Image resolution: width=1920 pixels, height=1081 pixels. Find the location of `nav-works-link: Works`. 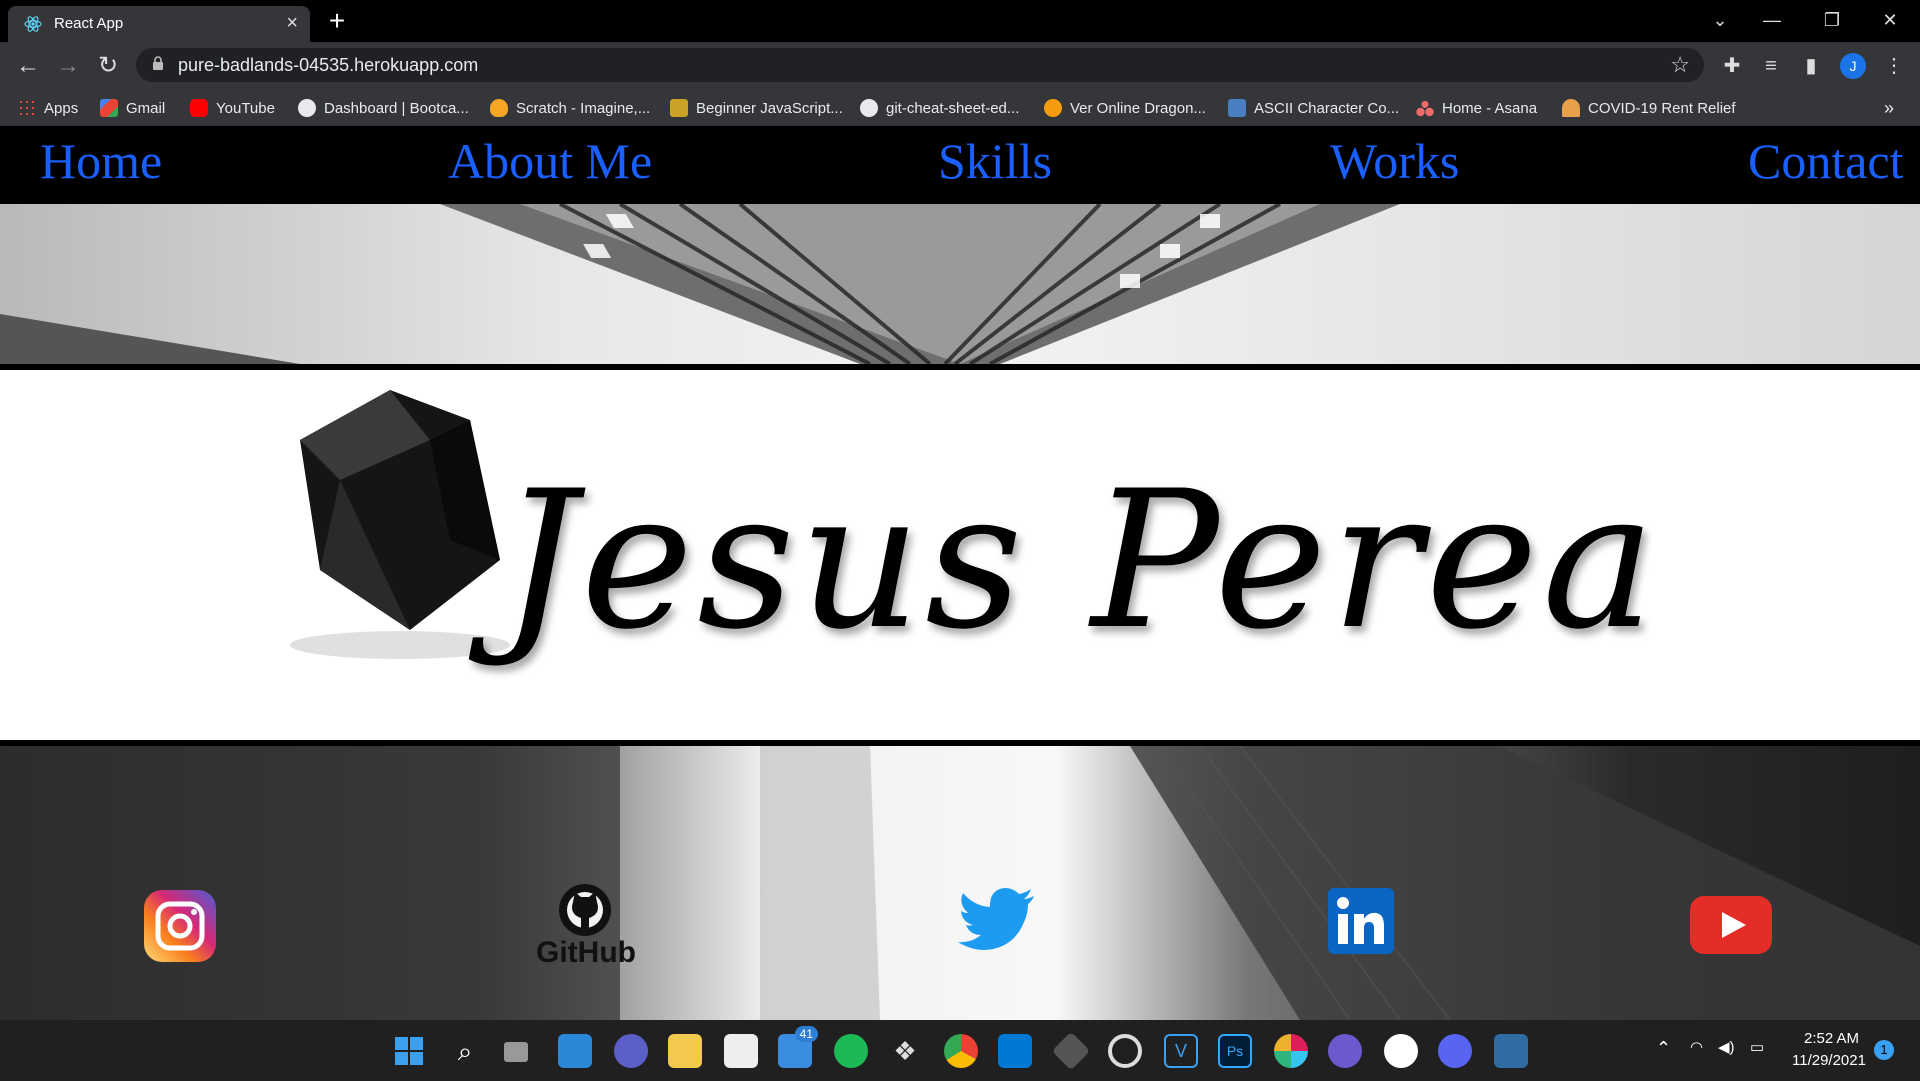

nav-works-link: Works is located at coordinates (1394, 161).